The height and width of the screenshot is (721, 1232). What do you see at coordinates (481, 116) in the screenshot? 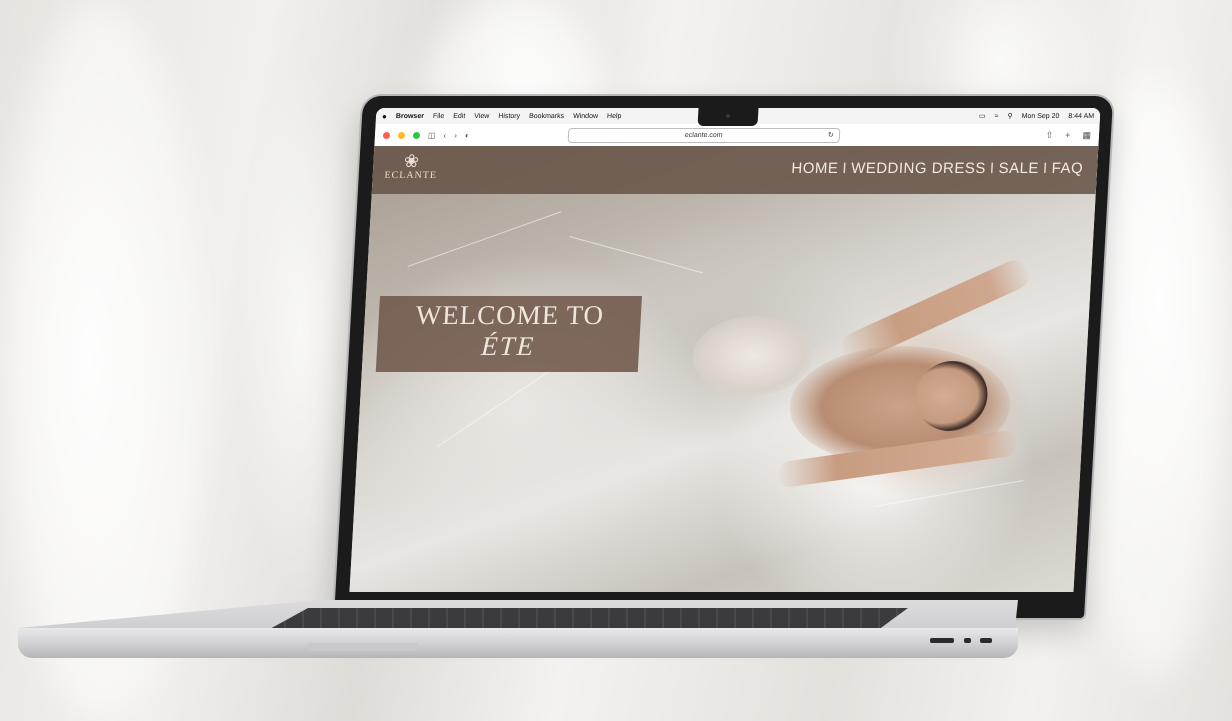
I see `menu-view: View` at bounding box center [481, 116].